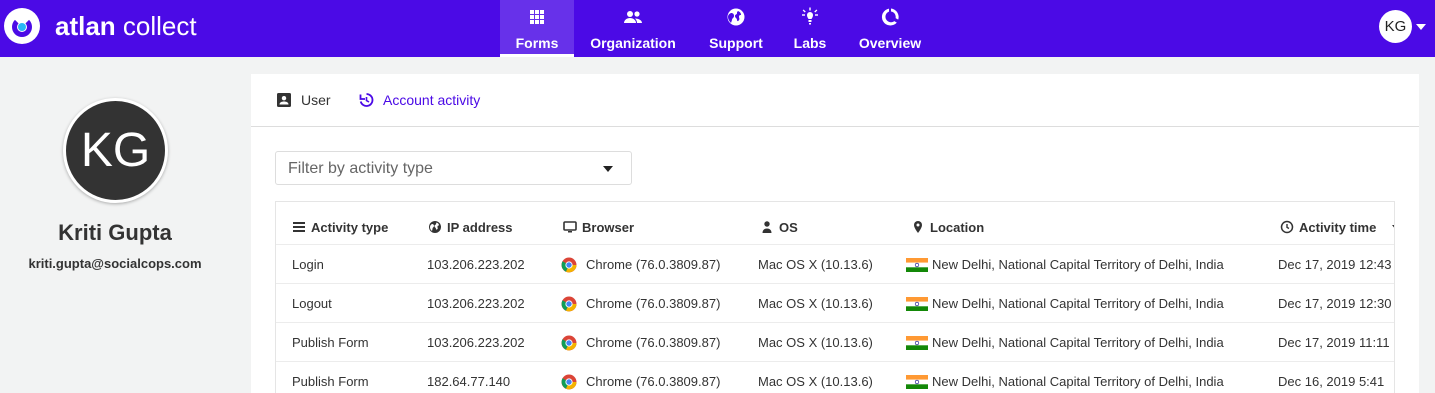  Describe the element at coordinates (299, 227) in the screenshot. I see `list-icon` at that location.